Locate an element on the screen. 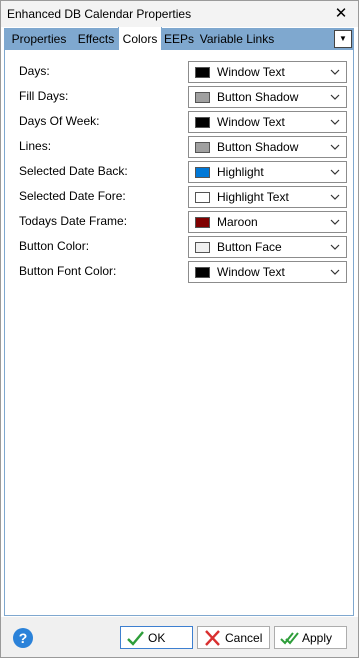  todays-date-frame-color-select: Maroon is located at coordinates (267, 222).